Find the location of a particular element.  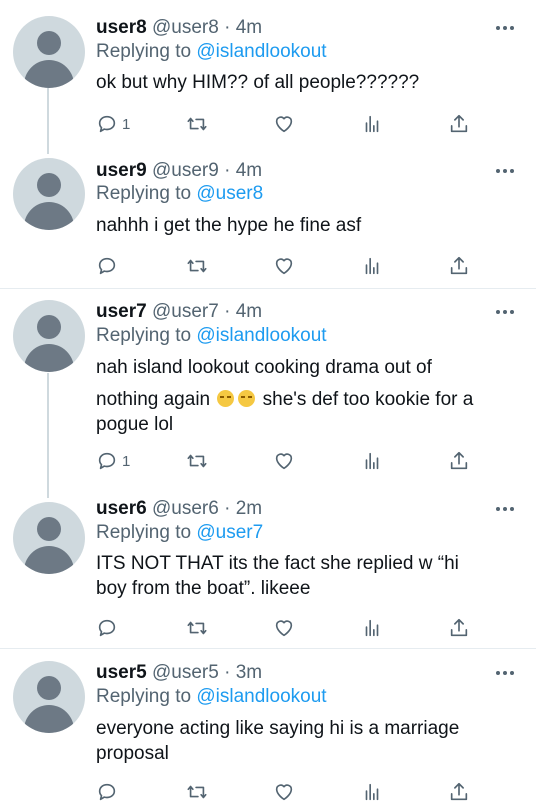

user-handle: @user7 is located at coordinates (185, 311).